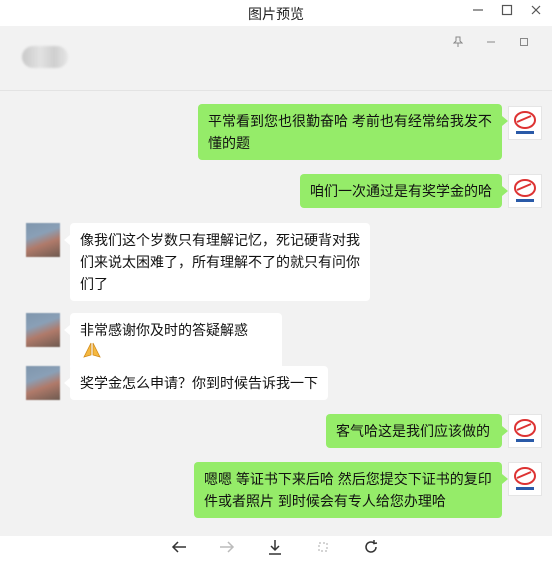 This screenshot has width=552, height=561. Describe the element at coordinates (404, 191) in the screenshot. I see `message-bubble-outgoing: 咱们一次通过是有奖学金的哈` at that location.